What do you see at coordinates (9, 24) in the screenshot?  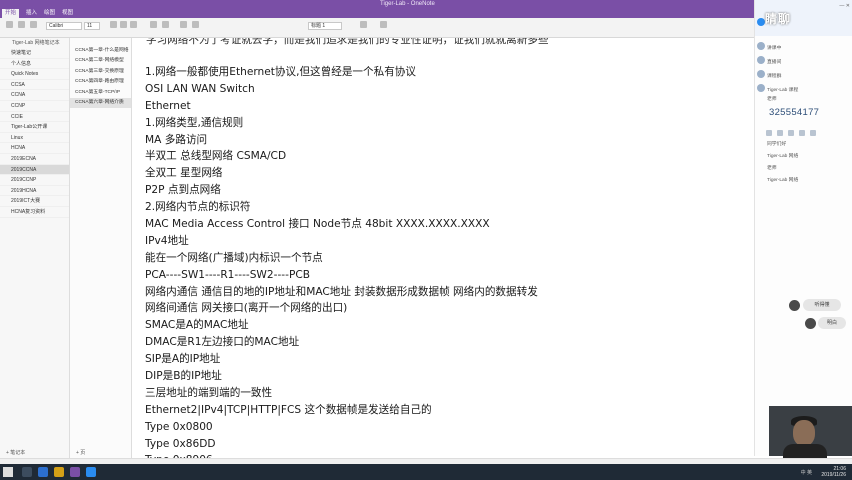 I see `paste-icon` at bounding box center [9, 24].